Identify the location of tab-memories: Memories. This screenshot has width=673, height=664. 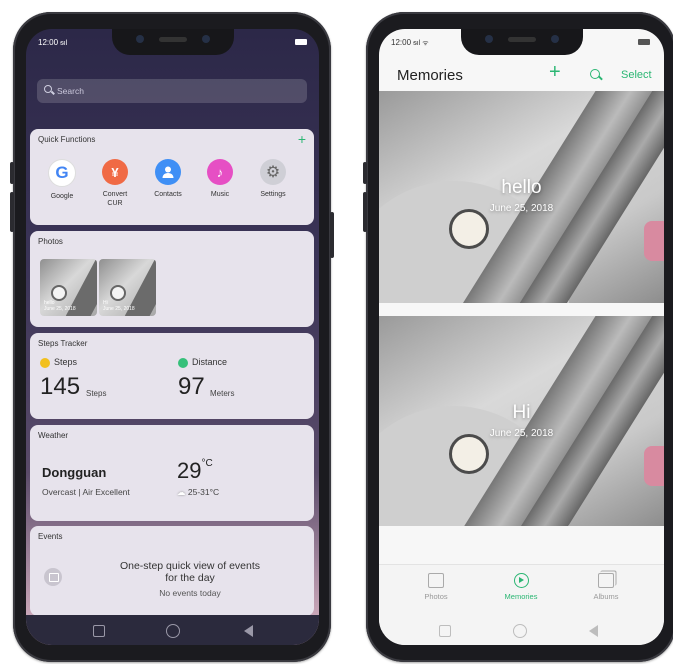
(521, 587).